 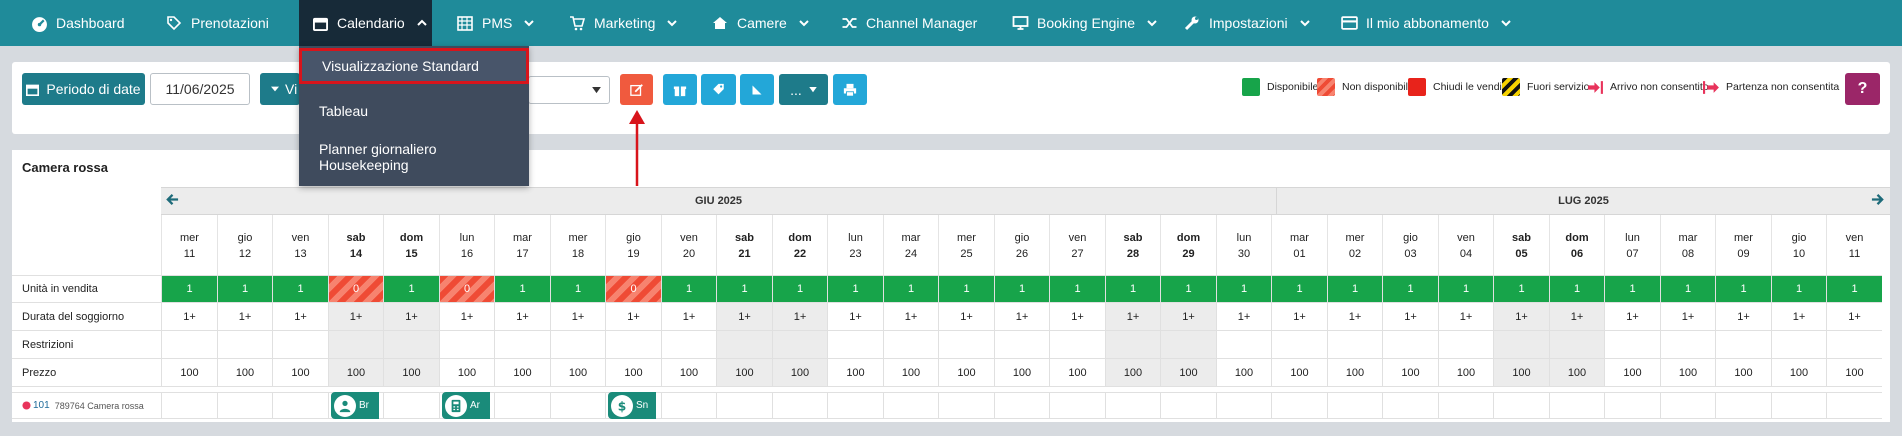 What do you see at coordinates (1084, 23) in the screenshot?
I see `nav-booking-engine: Booking Engine` at bounding box center [1084, 23].